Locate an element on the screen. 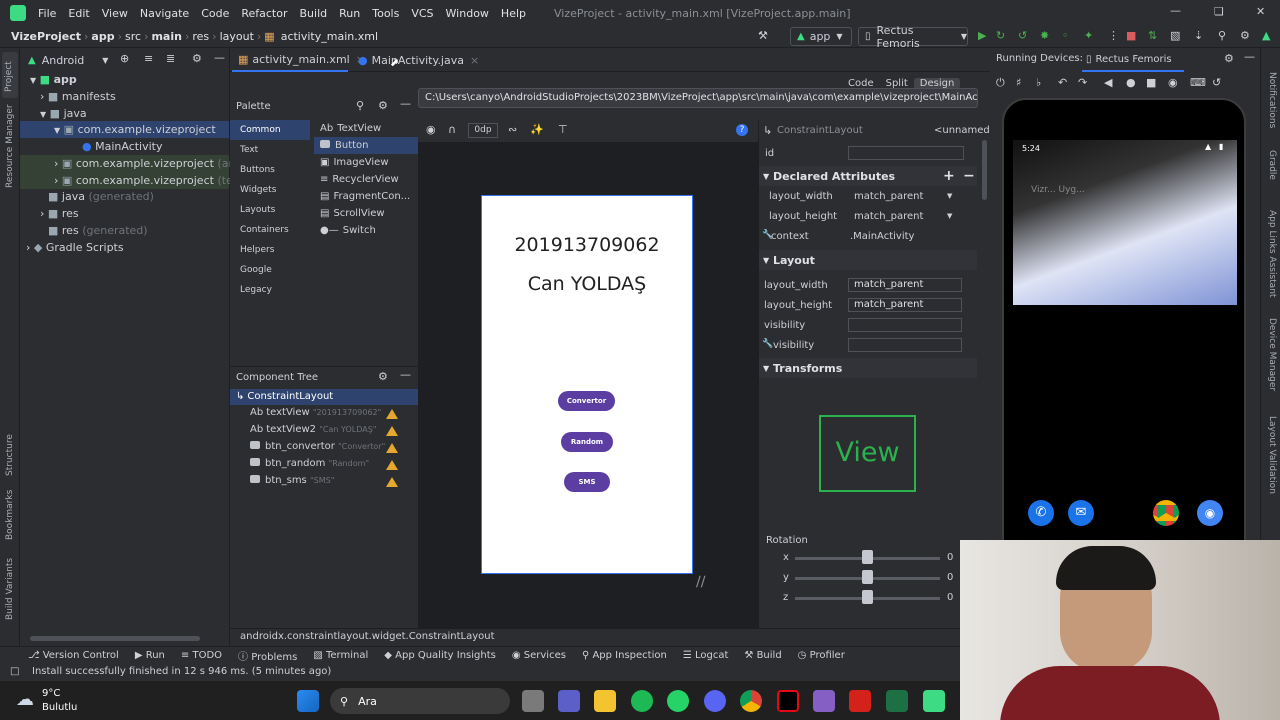  menu-file: File is located at coordinates (47, 13).